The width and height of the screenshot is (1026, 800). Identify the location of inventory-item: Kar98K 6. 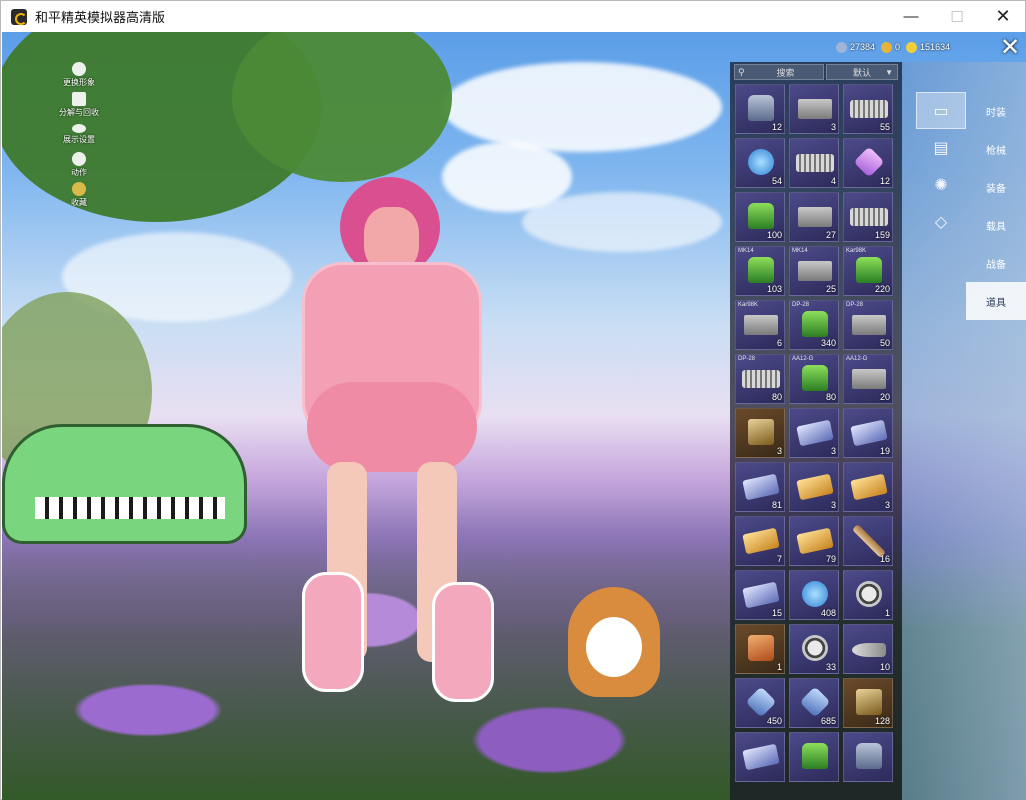
(760, 325).